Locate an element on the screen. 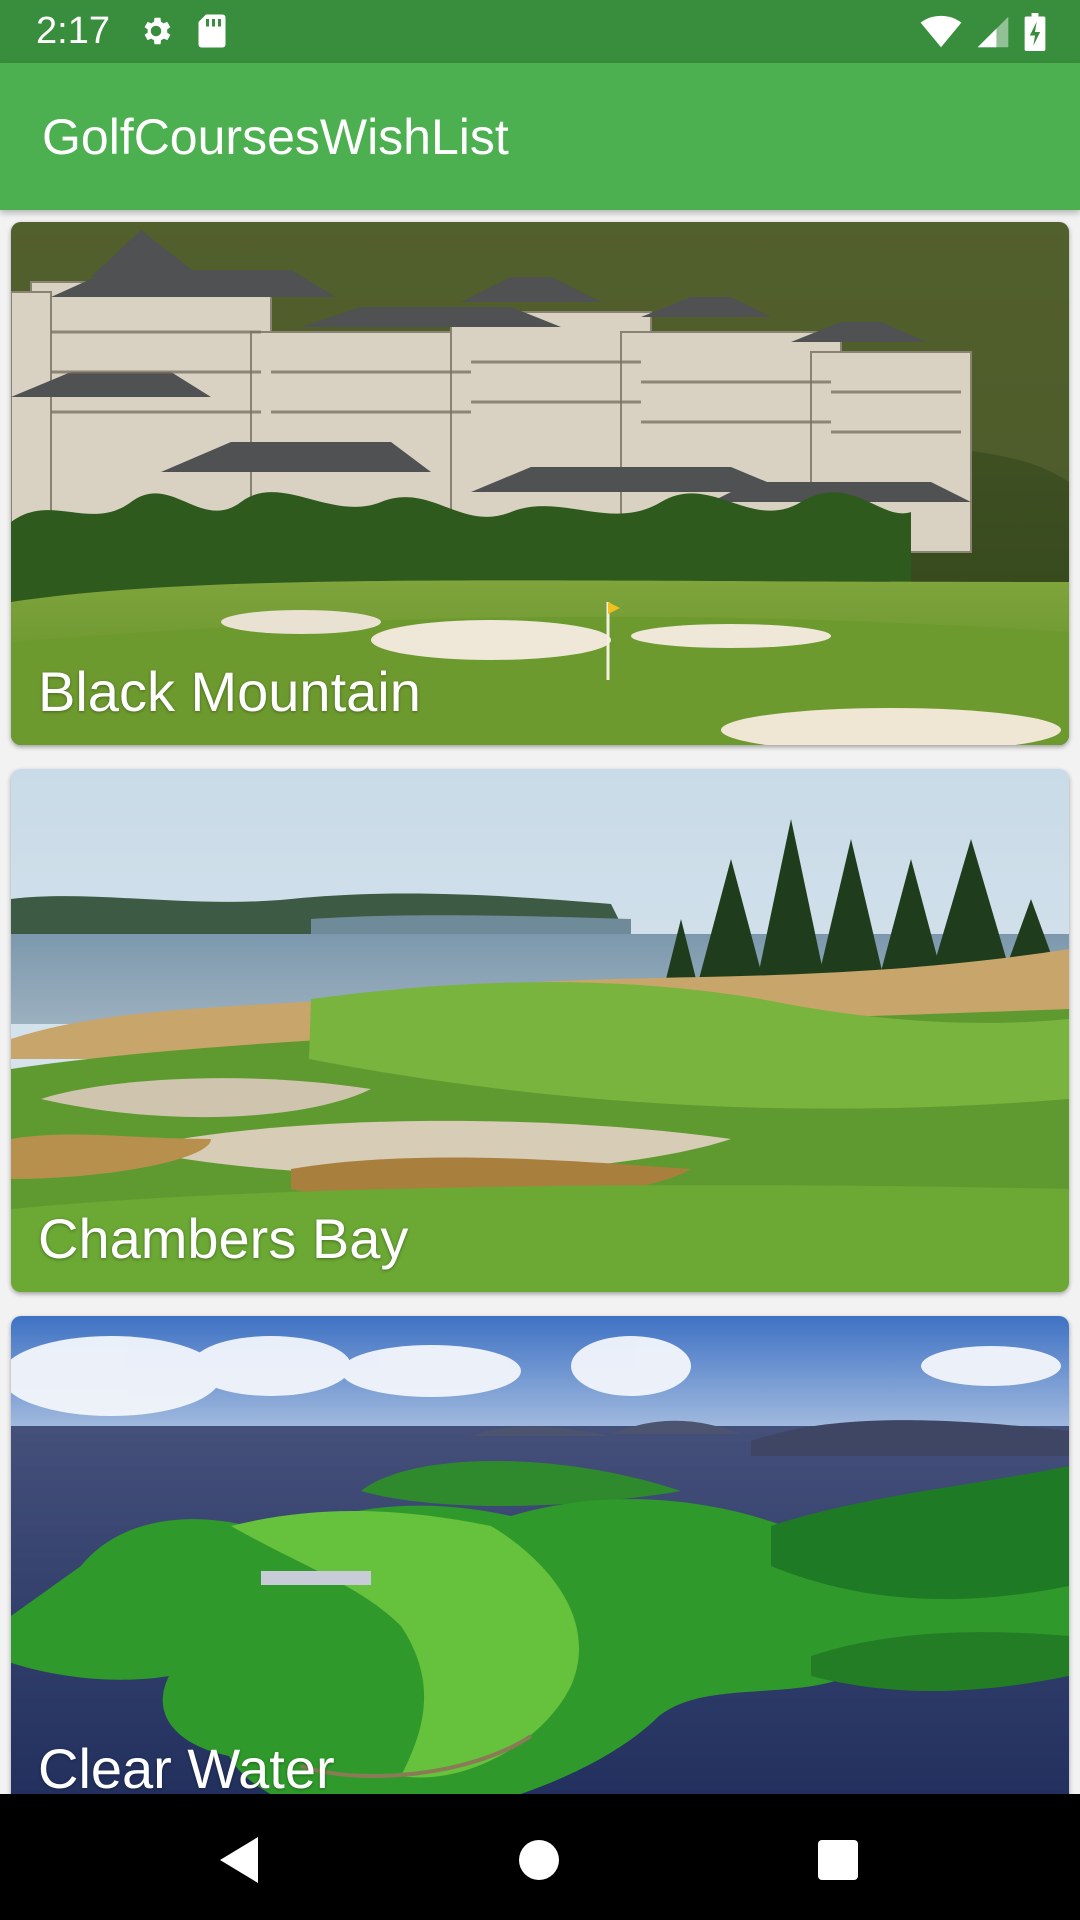 This screenshot has height=1920, width=1080. app-bar: GolfCoursesWishList is located at coordinates (540, 136).